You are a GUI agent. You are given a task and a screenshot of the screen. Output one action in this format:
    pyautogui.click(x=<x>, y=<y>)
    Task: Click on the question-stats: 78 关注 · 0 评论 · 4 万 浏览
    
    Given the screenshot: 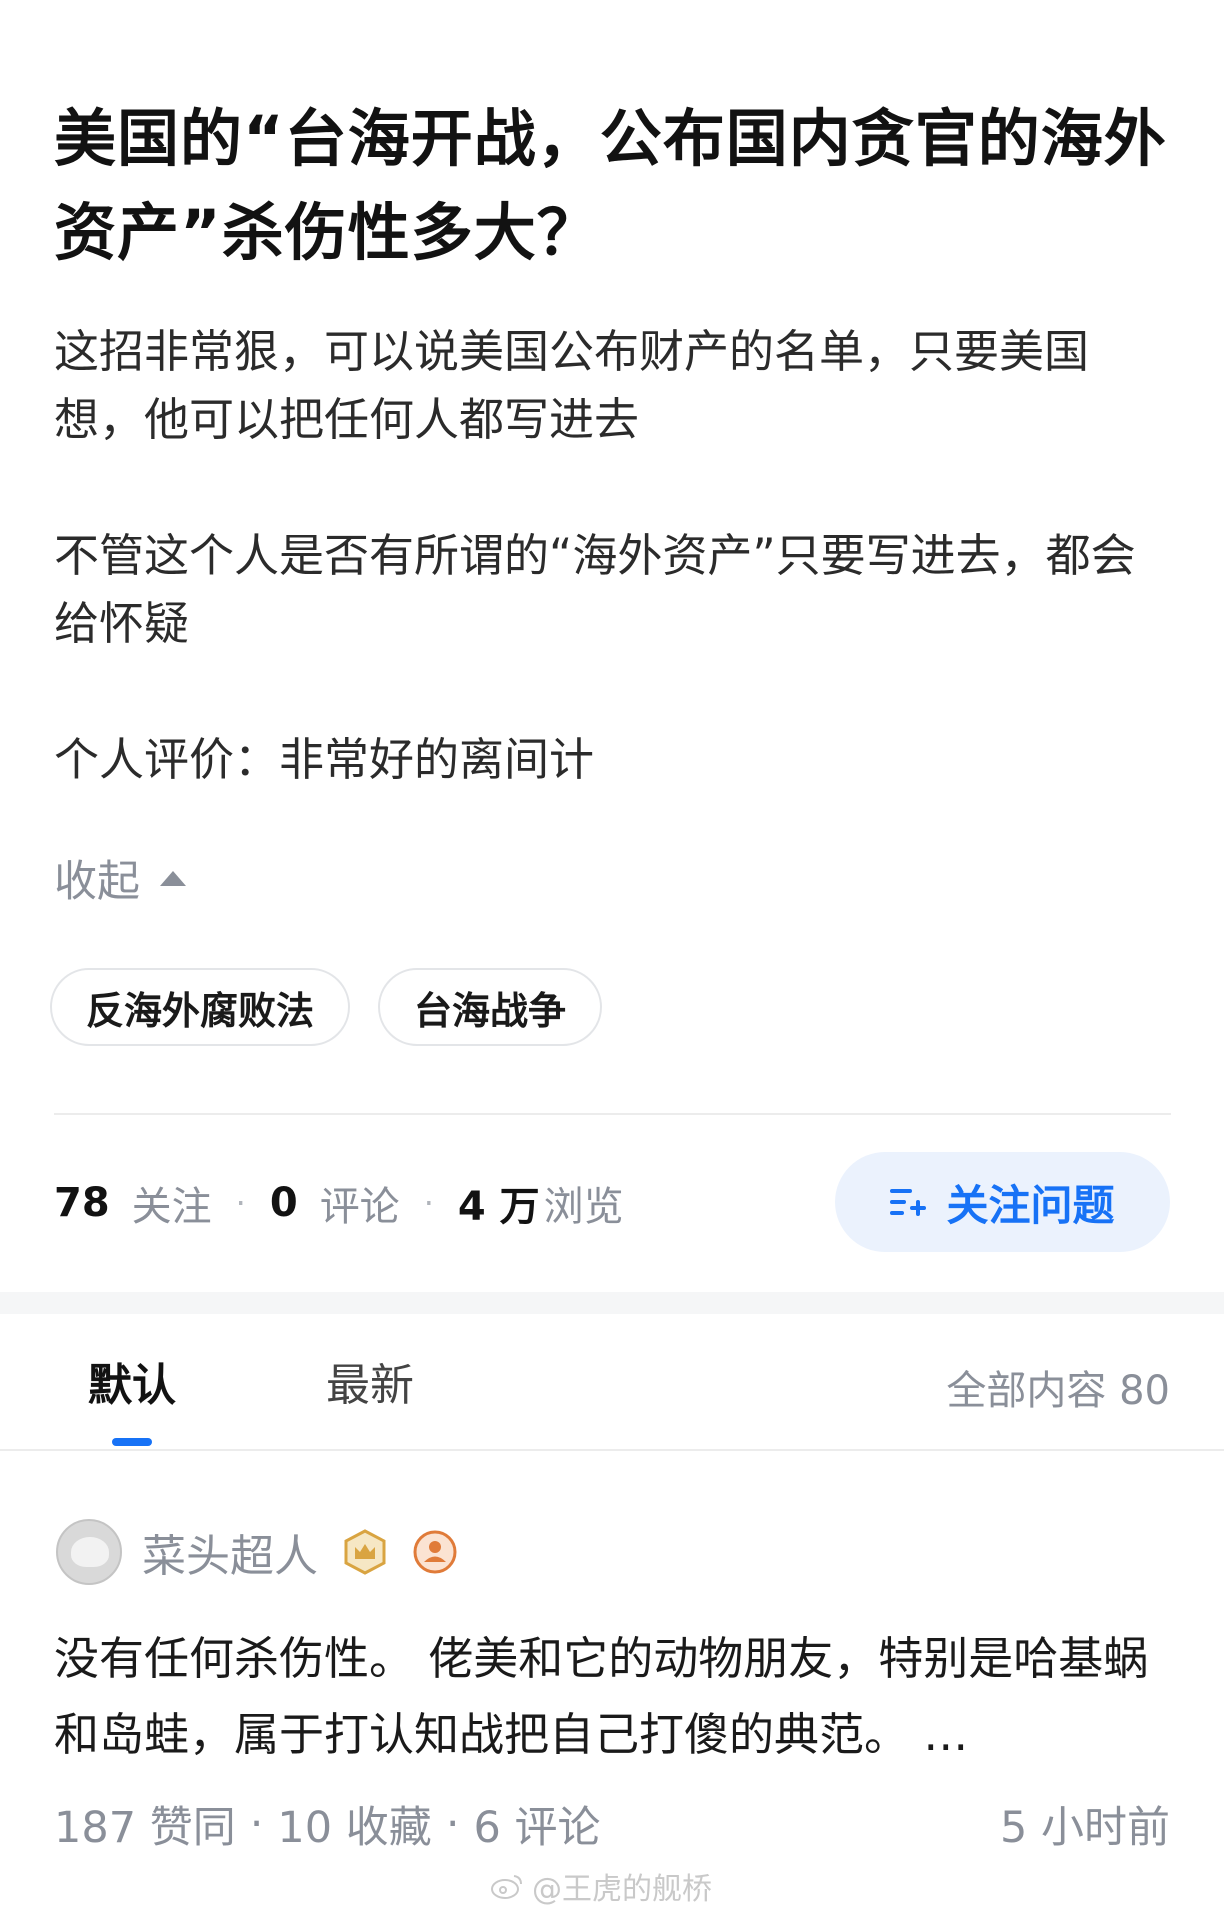 What is the action you would take?
    pyautogui.click(x=339, y=1203)
    